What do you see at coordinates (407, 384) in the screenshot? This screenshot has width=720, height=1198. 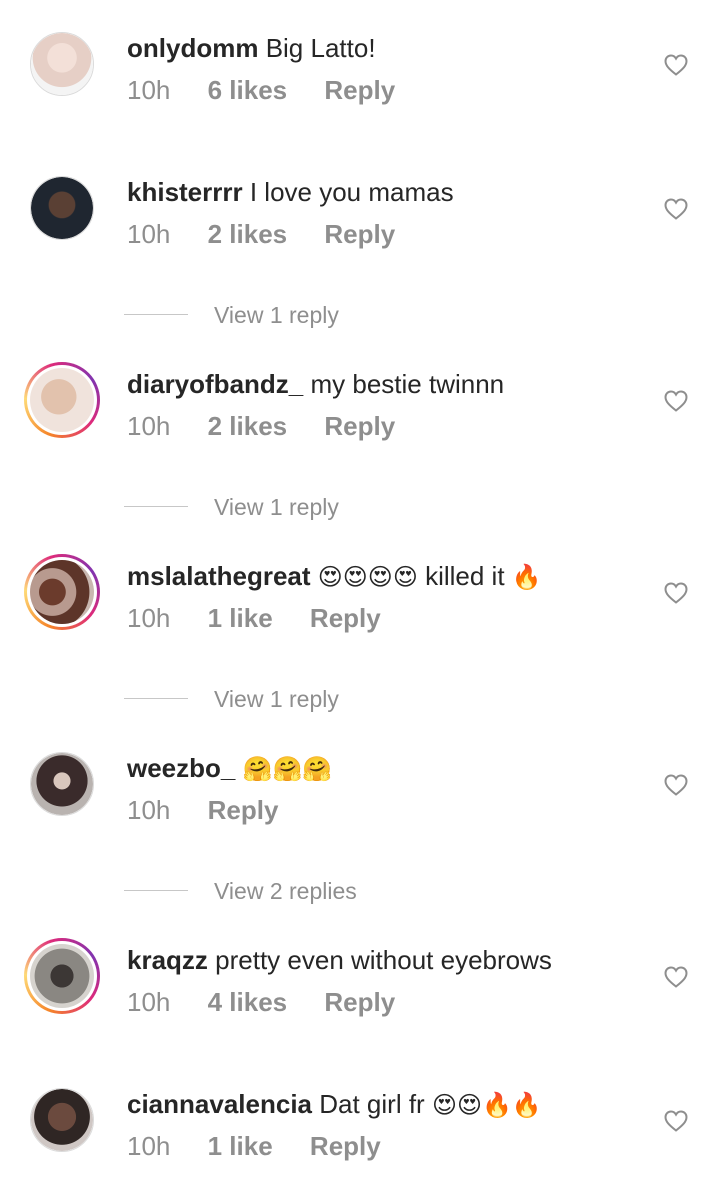 I see `comment-body: my bestie twinnn` at bounding box center [407, 384].